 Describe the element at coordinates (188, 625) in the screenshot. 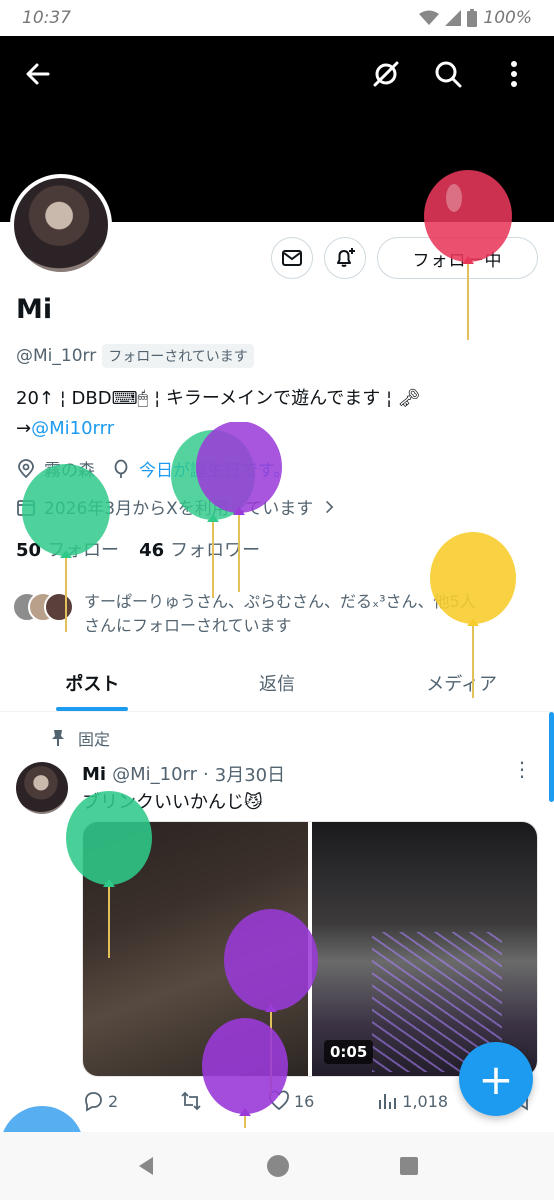

I see `followed-by-line-2: さんにフォローされています` at that location.